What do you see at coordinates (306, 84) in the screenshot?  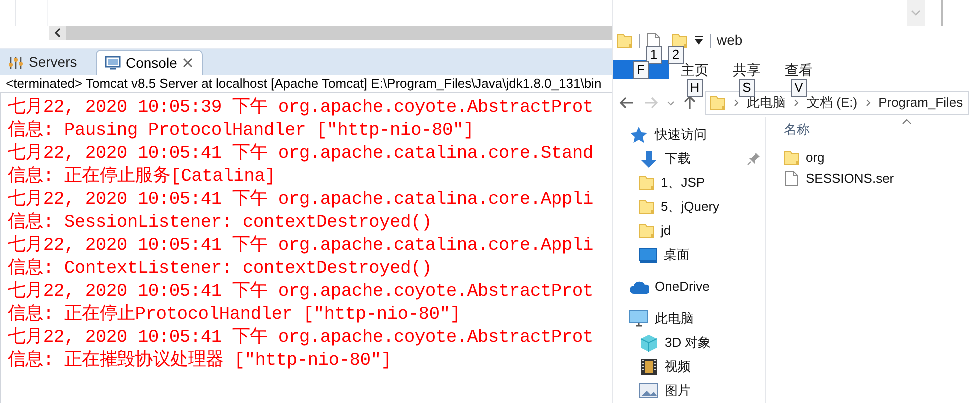 I see `console-status: <terminated> Tomcat v8.5 Server at localhost [Apache Tomcat] E:\Program_Files\Java\jdk1.8.0_131\bin` at bounding box center [306, 84].